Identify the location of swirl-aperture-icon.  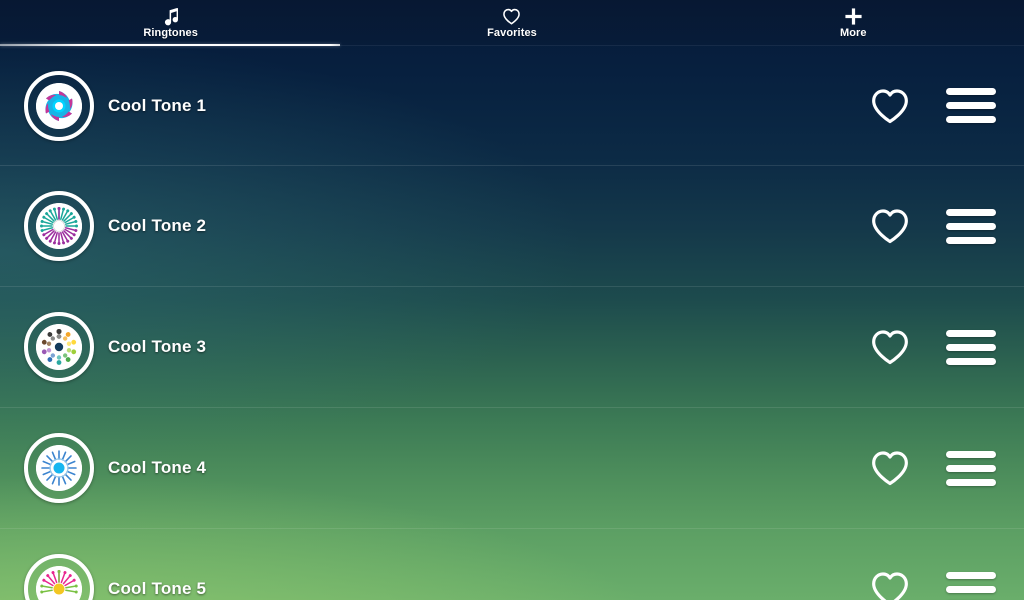
(59, 105).